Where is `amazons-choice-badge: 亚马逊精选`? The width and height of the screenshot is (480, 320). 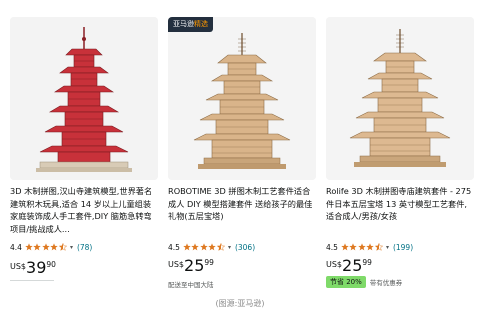 amazons-choice-badge: 亚马逊精选 is located at coordinates (190, 24).